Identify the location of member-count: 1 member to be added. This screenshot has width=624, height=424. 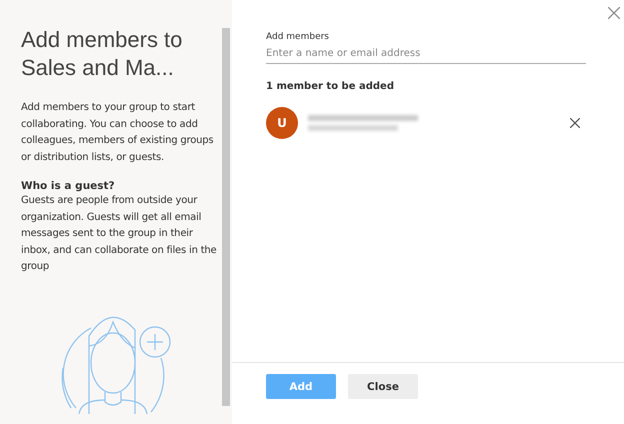
(330, 86).